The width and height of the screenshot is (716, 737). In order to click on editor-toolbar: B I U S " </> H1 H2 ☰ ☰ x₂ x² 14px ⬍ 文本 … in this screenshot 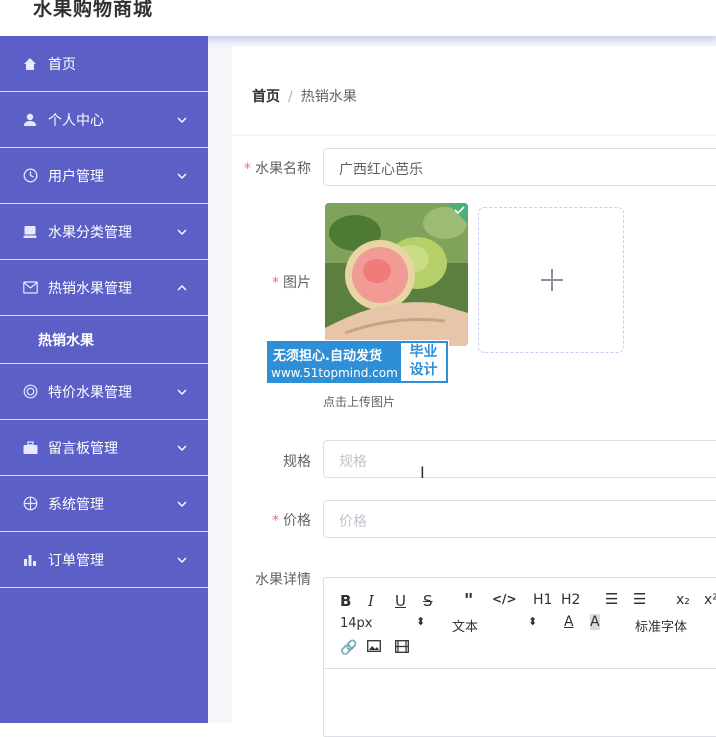, I will do `click(520, 623)`.